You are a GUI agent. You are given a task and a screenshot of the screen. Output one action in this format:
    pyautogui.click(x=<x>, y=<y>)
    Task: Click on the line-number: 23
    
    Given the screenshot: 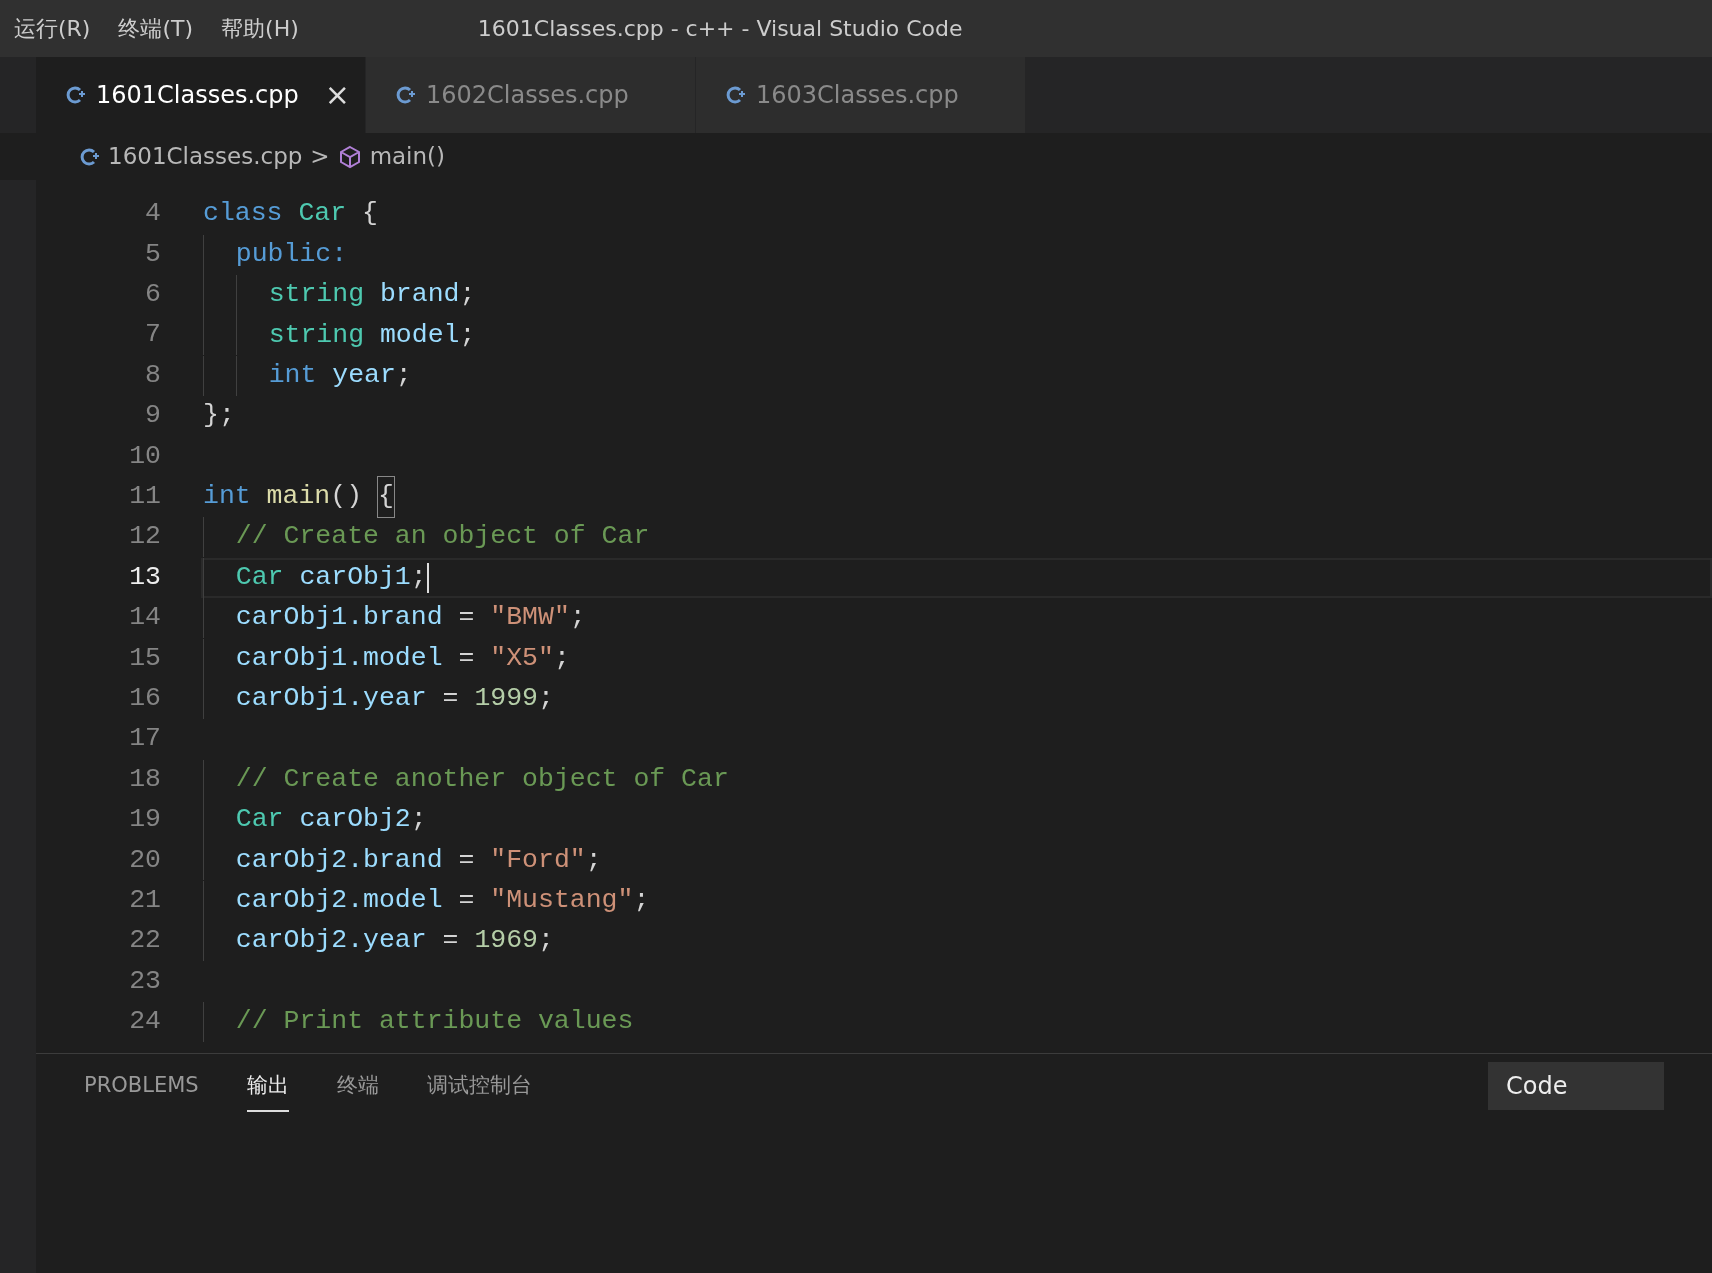 What is the action you would take?
    pyautogui.click(x=144, y=981)
    